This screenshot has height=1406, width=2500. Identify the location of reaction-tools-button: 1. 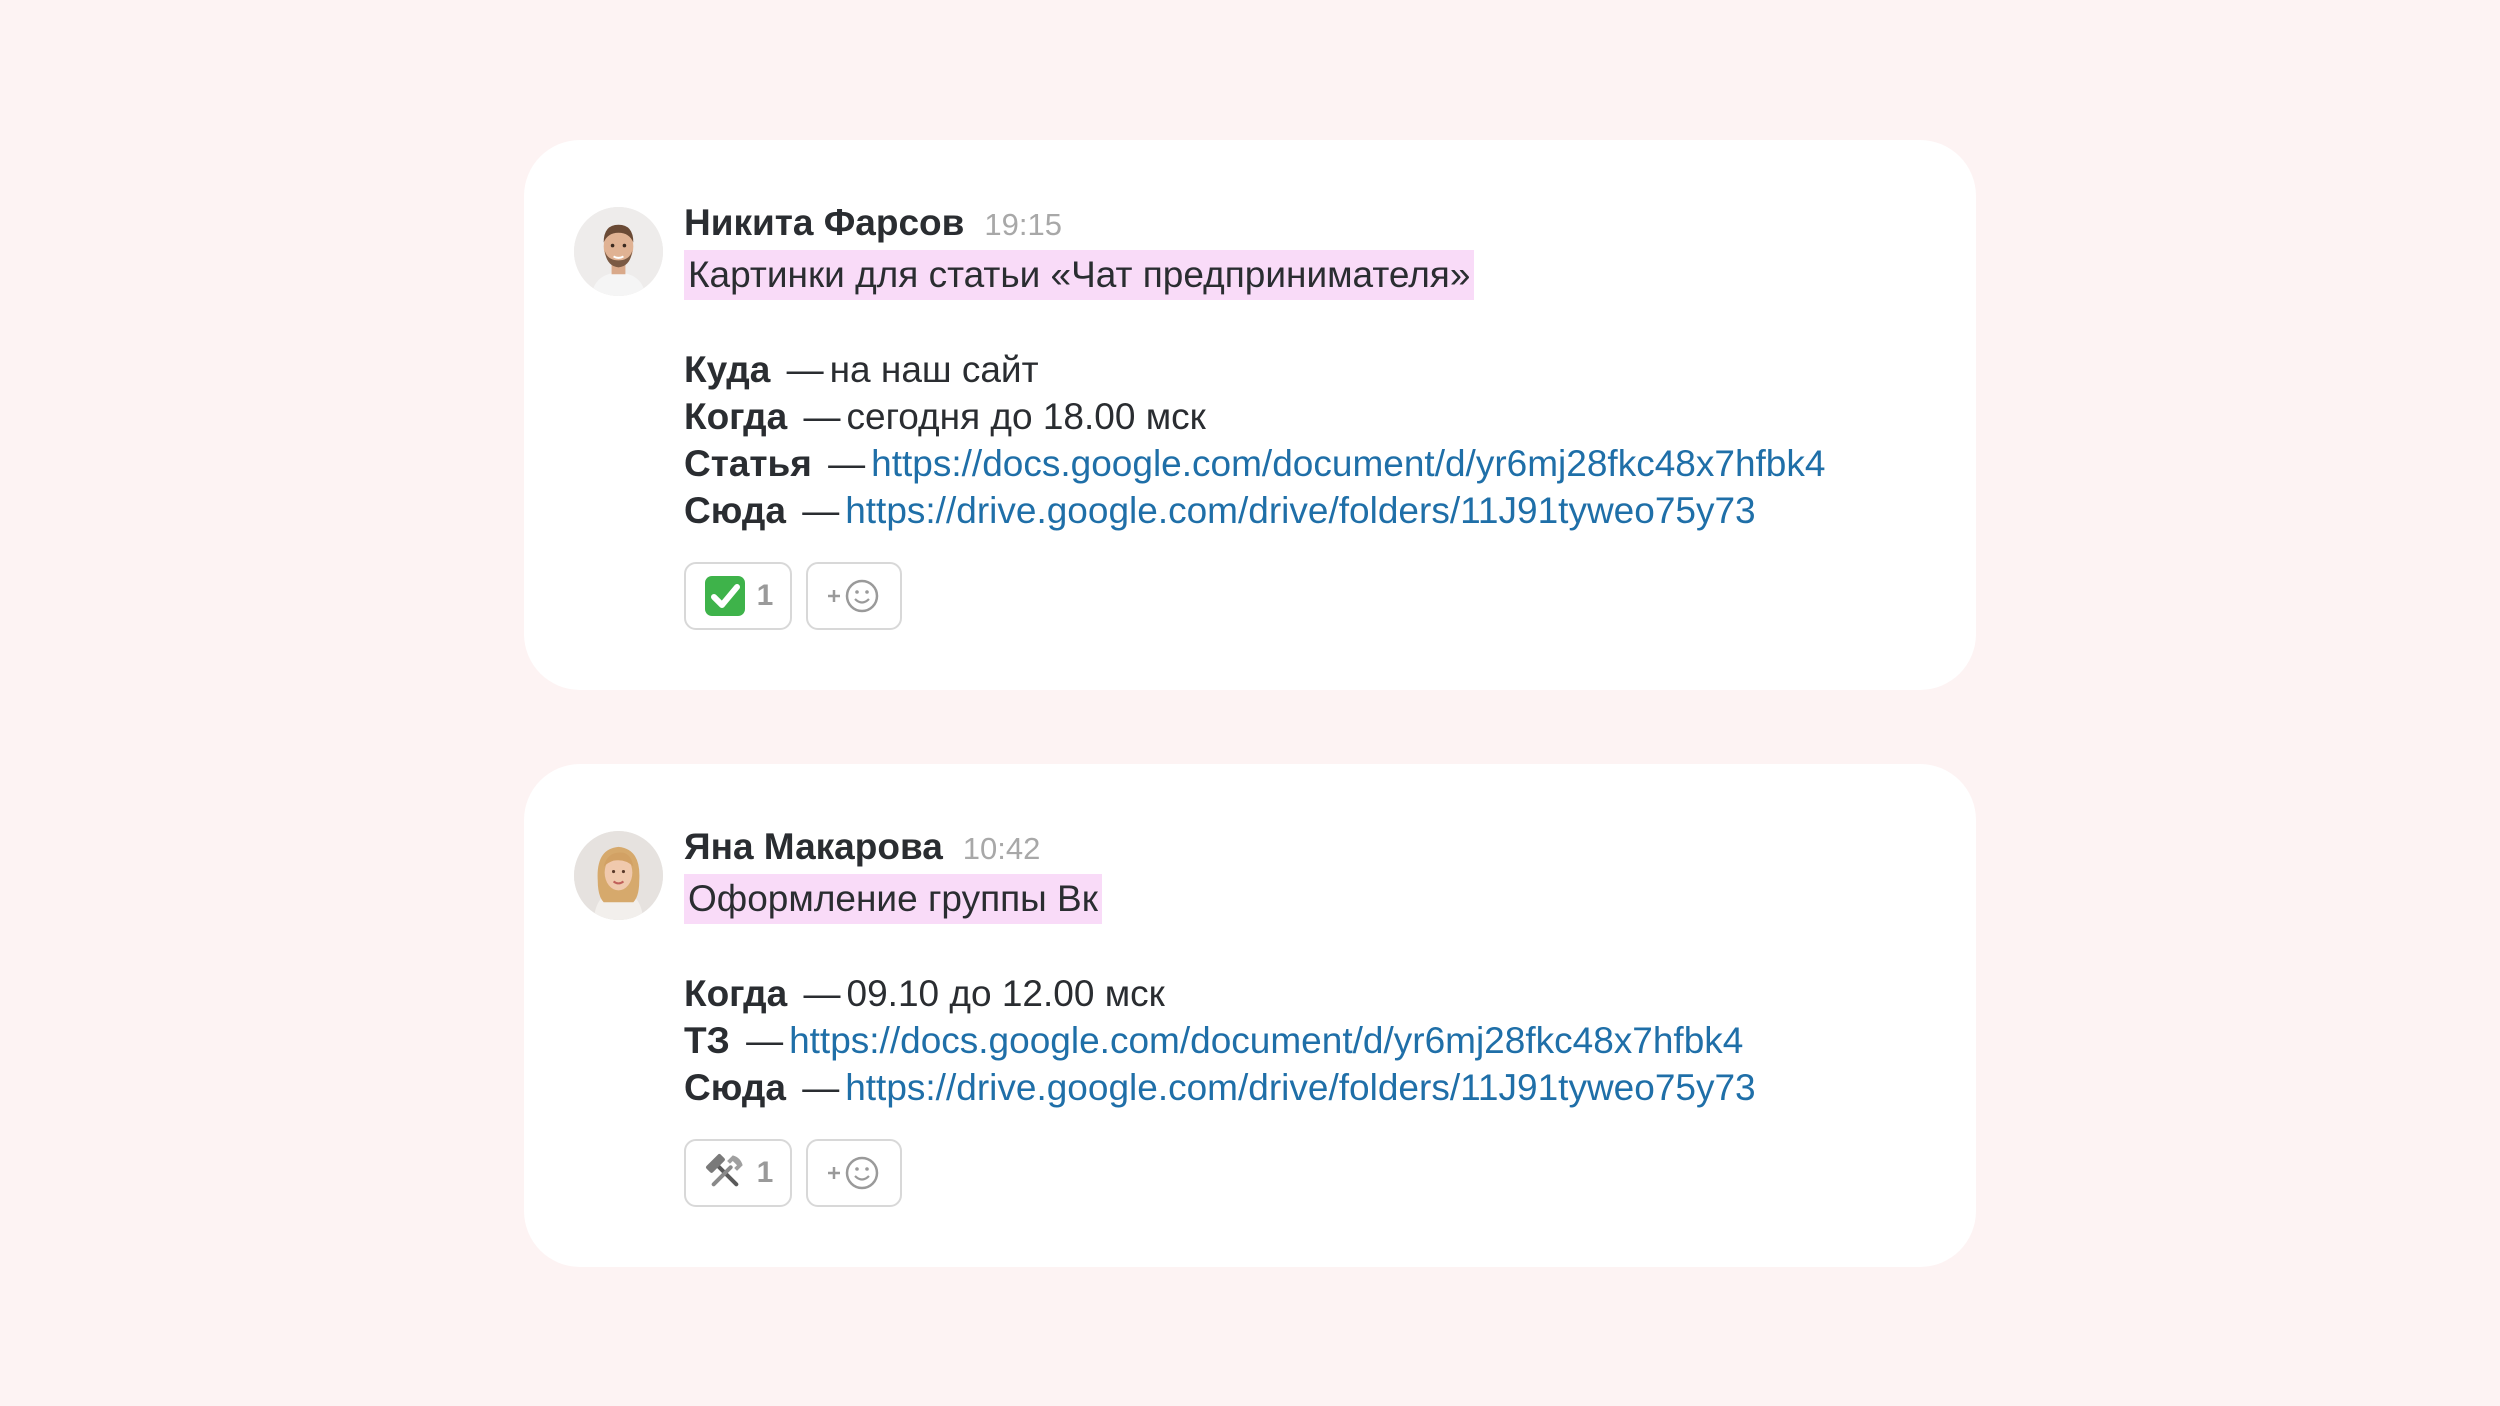
(738, 1173).